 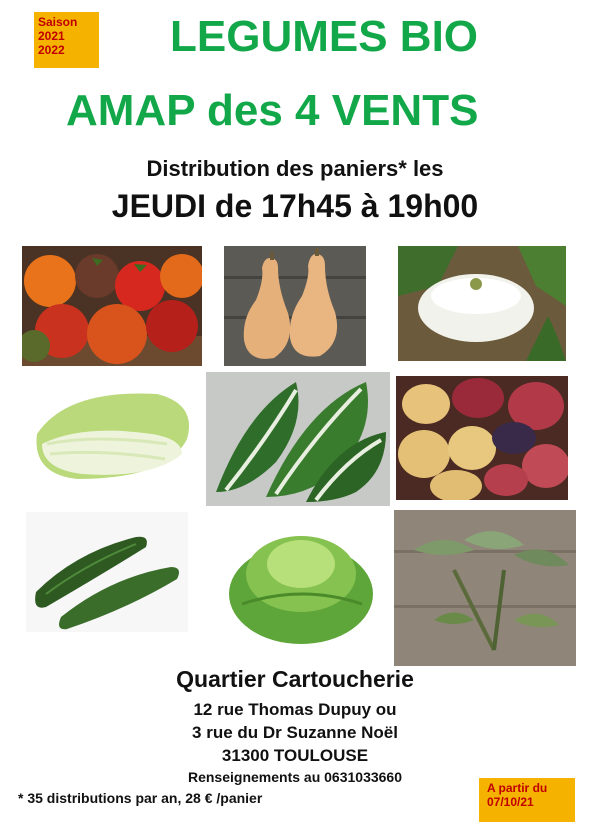 I want to click on season-badge: Saison 2021 2022, so click(x=66, y=40).